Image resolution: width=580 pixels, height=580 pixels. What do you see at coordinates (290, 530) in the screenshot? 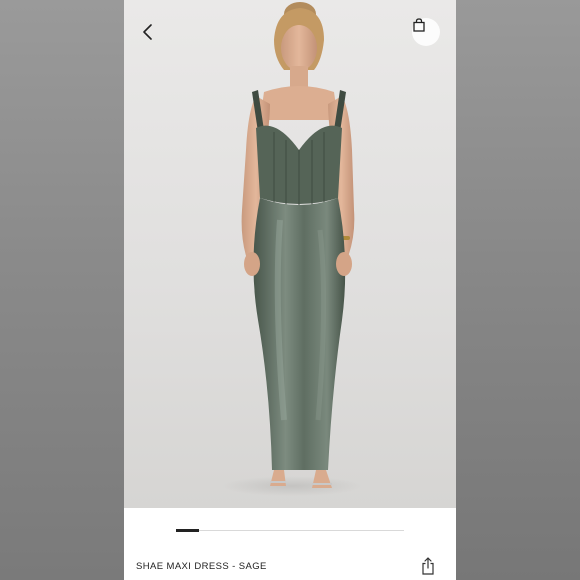
I see `gallery-progress-track` at bounding box center [290, 530].